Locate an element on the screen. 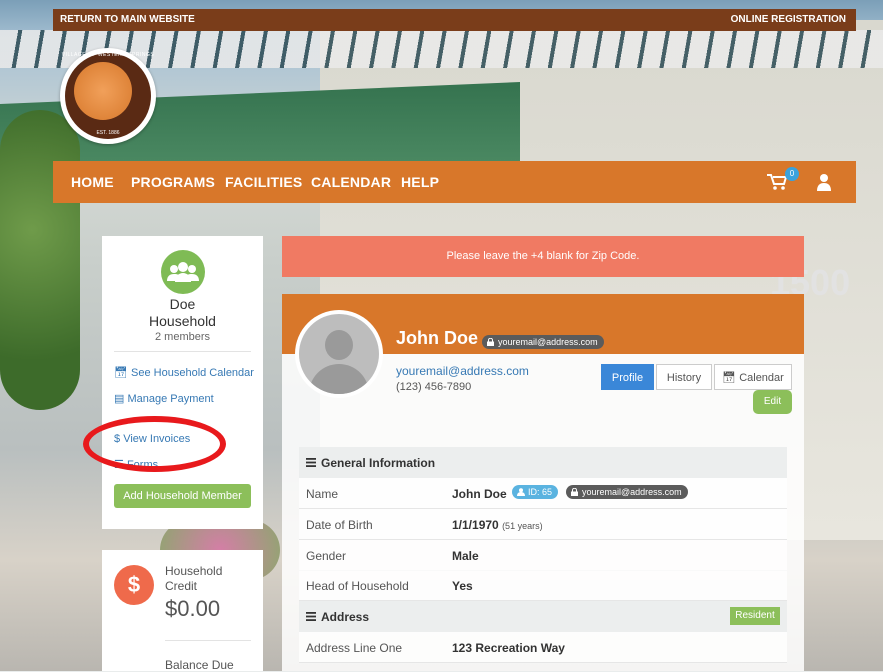 The height and width of the screenshot is (672, 883). avatar-placeholder is located at coordinates (339, 354).